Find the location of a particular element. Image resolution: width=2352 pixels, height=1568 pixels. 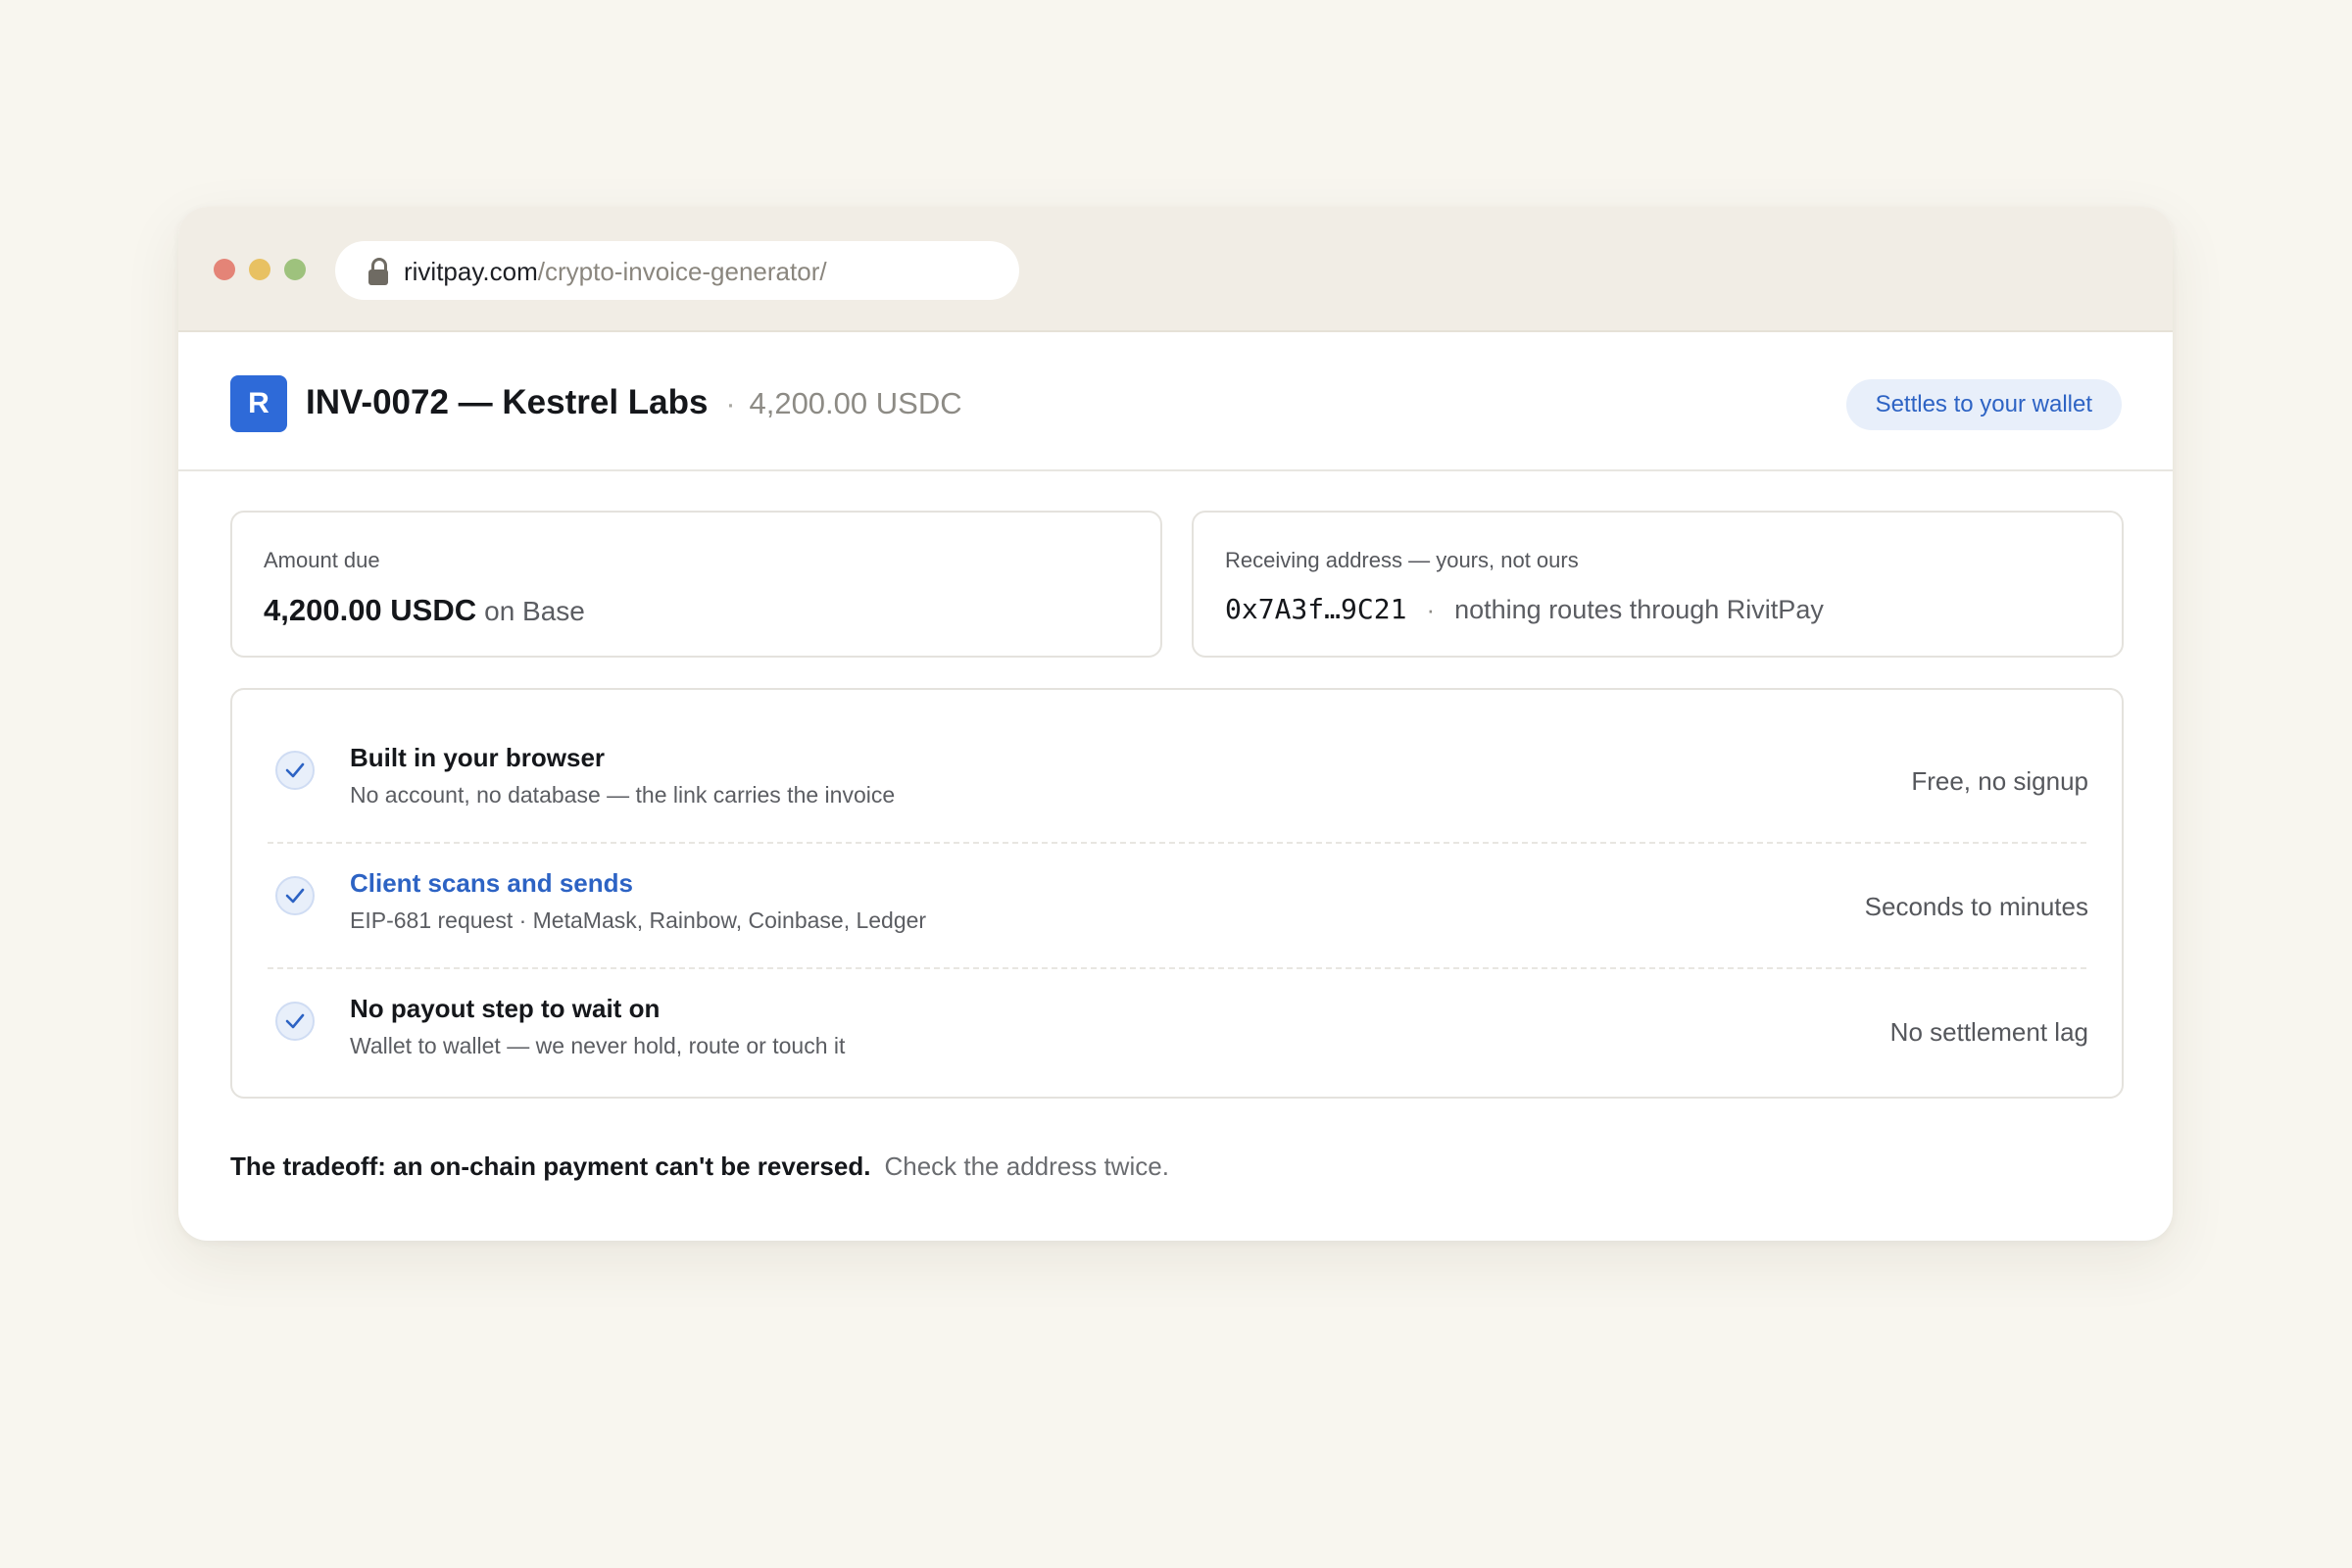

feature-title: Built in your browser is located at coordinates (478, 757).